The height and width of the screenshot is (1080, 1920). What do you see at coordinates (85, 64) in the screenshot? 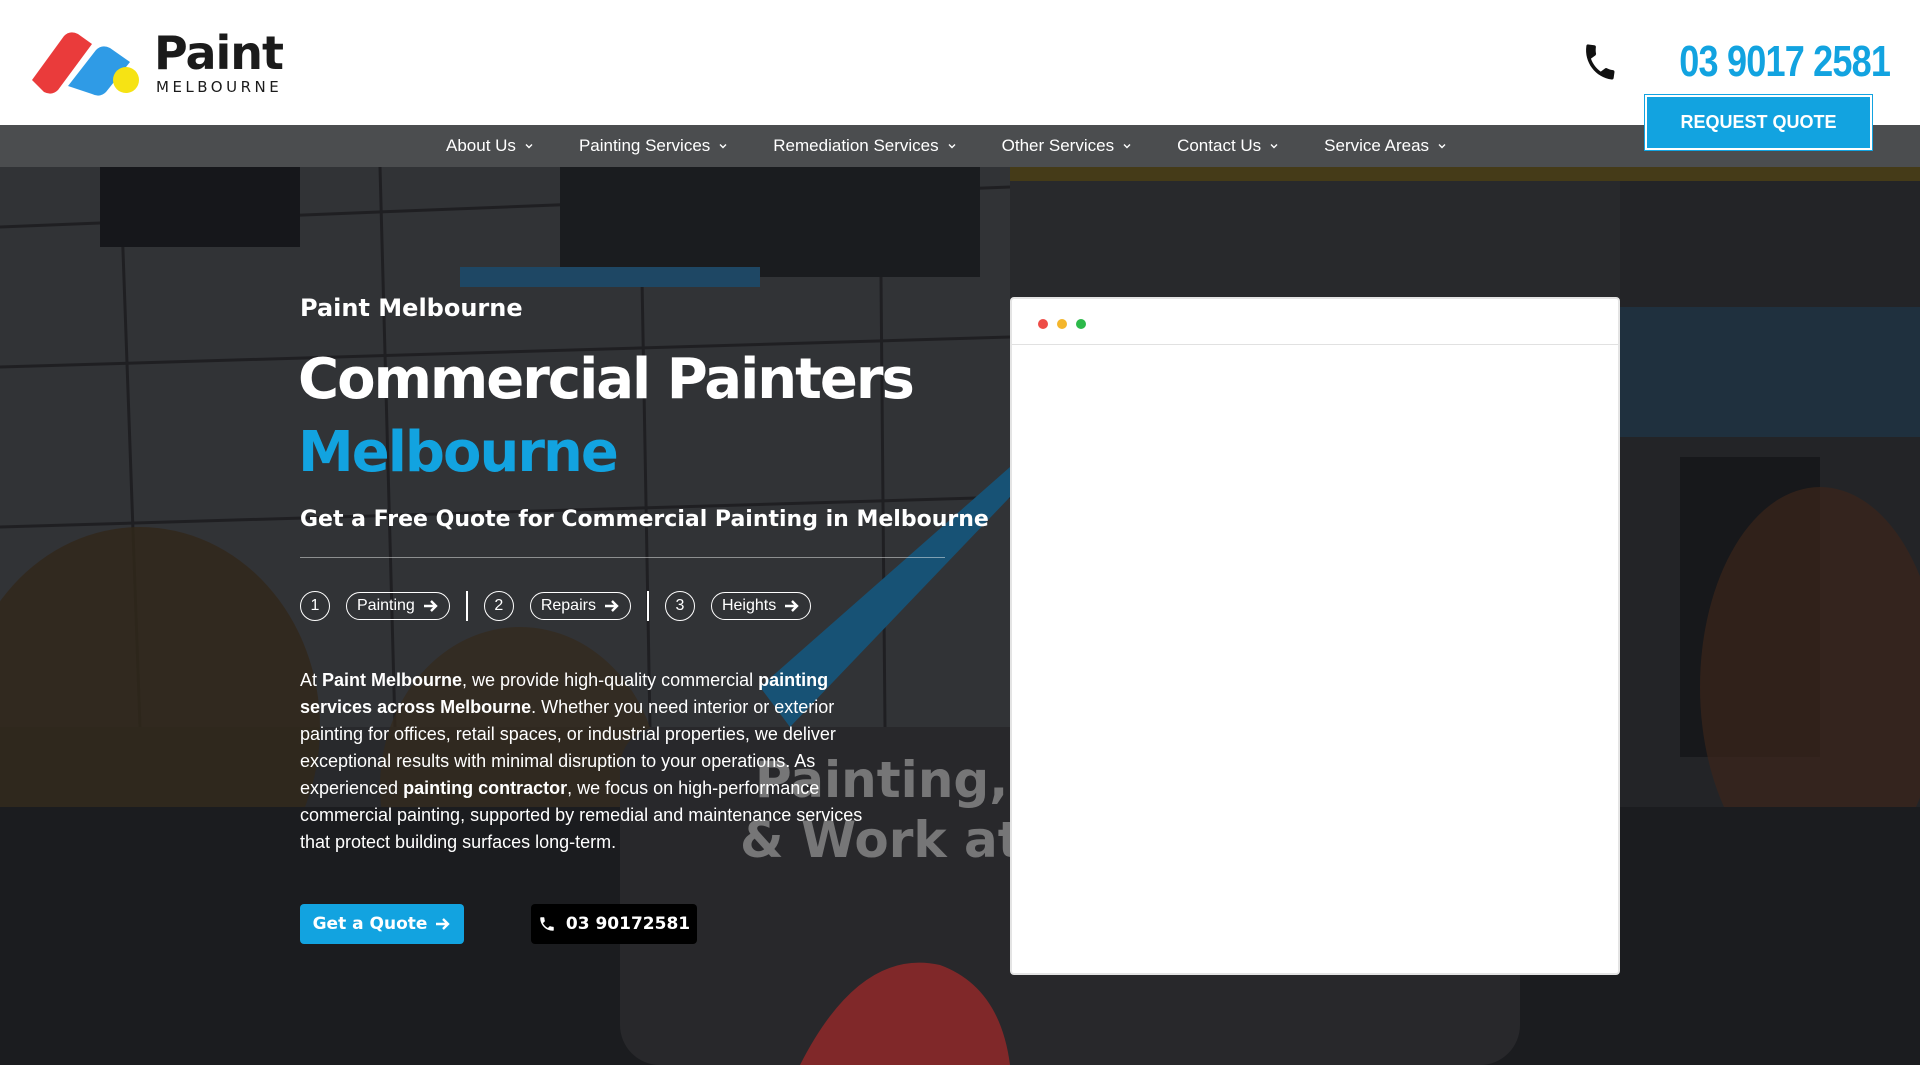
I see `logo-mark-icon` at bounding box center [85, 64].